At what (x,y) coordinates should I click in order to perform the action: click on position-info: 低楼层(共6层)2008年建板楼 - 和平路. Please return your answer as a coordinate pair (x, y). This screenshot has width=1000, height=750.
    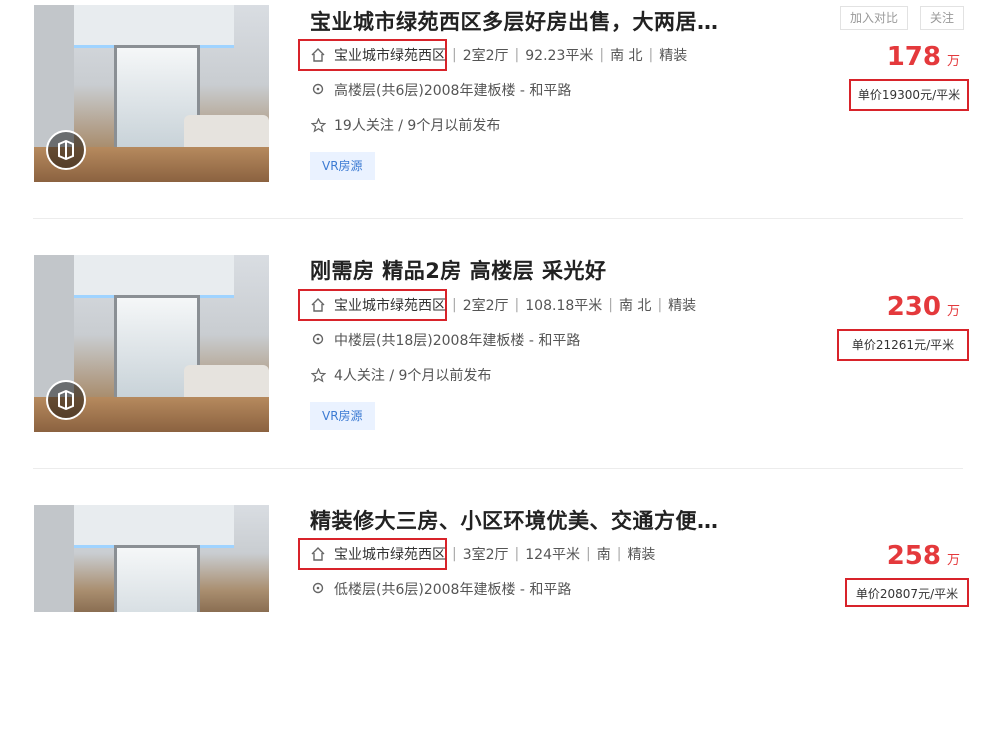
    Looking at the image, I should click on (440, 589).